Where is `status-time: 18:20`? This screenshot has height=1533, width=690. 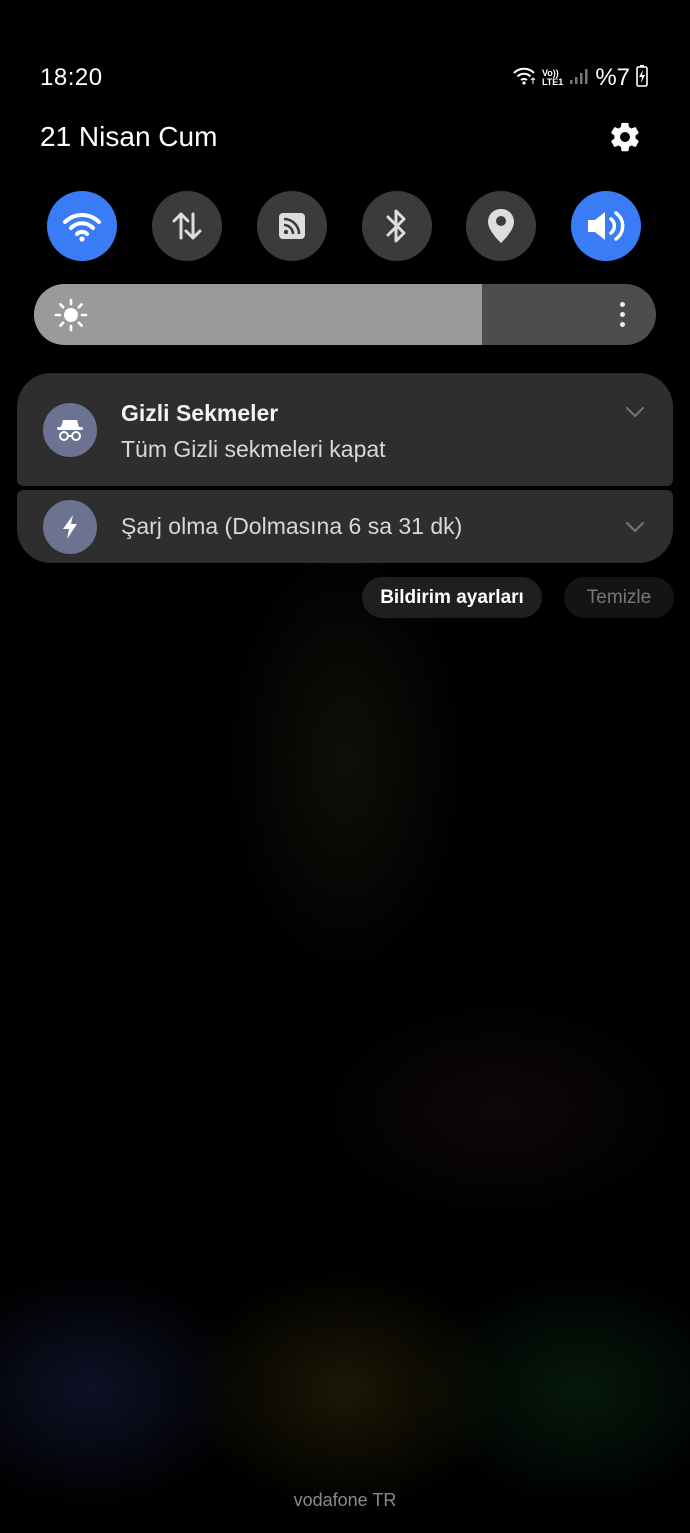 status-time: 18:20 is located at coordinates (71, 77).